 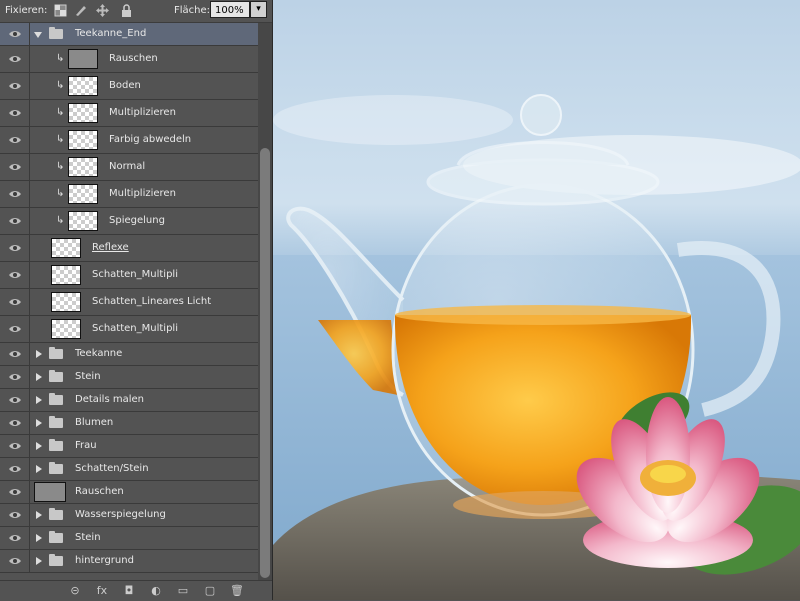 I want to click on layer-row: ↳ Rauschen, so click(x=129, y=59).